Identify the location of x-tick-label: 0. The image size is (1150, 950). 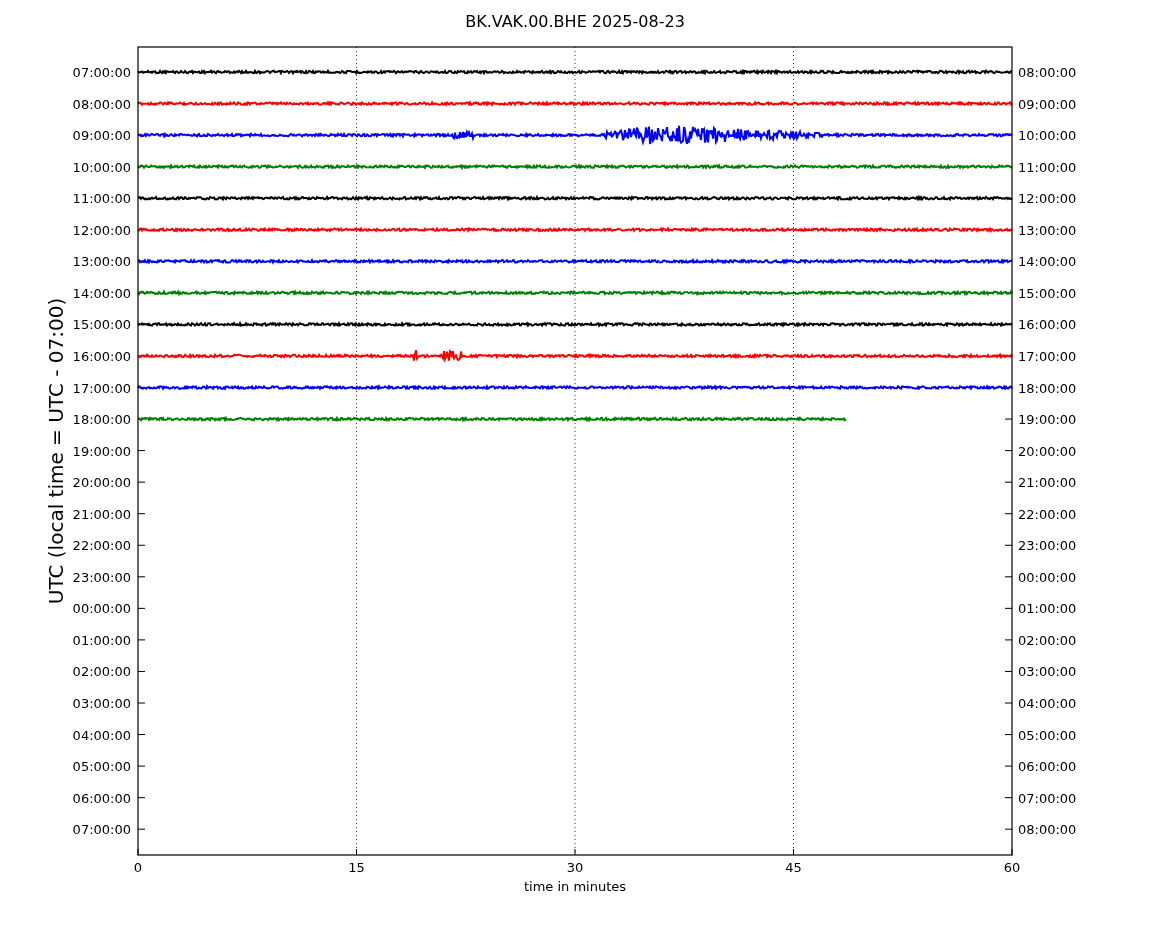
(138, 867).